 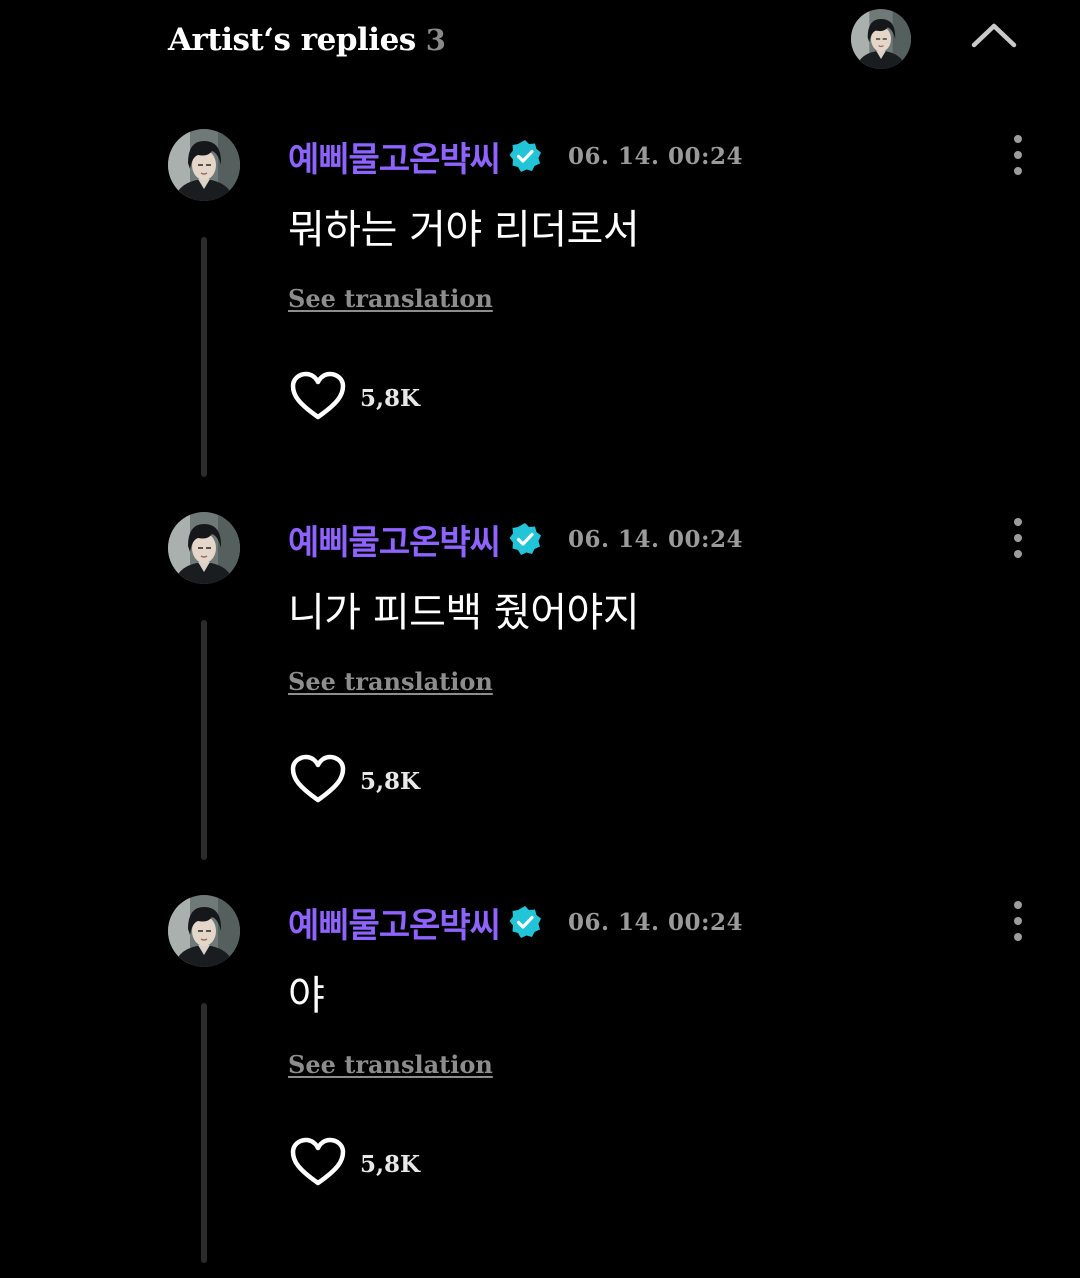 I want to click on replies-title-text: Artist‘s replies, so click(x=292, y=40).